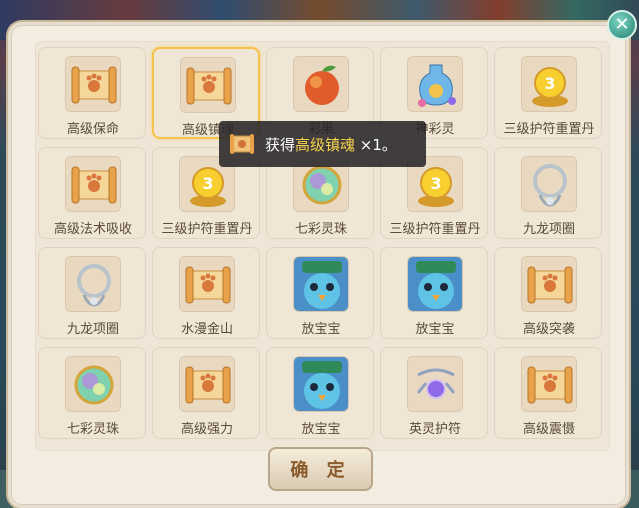 The width and height of the screenshot is (639, 508). Describe the element at coordinates (280, 144) in the screenshot. I see `toast-prefix: 获得` at that location.